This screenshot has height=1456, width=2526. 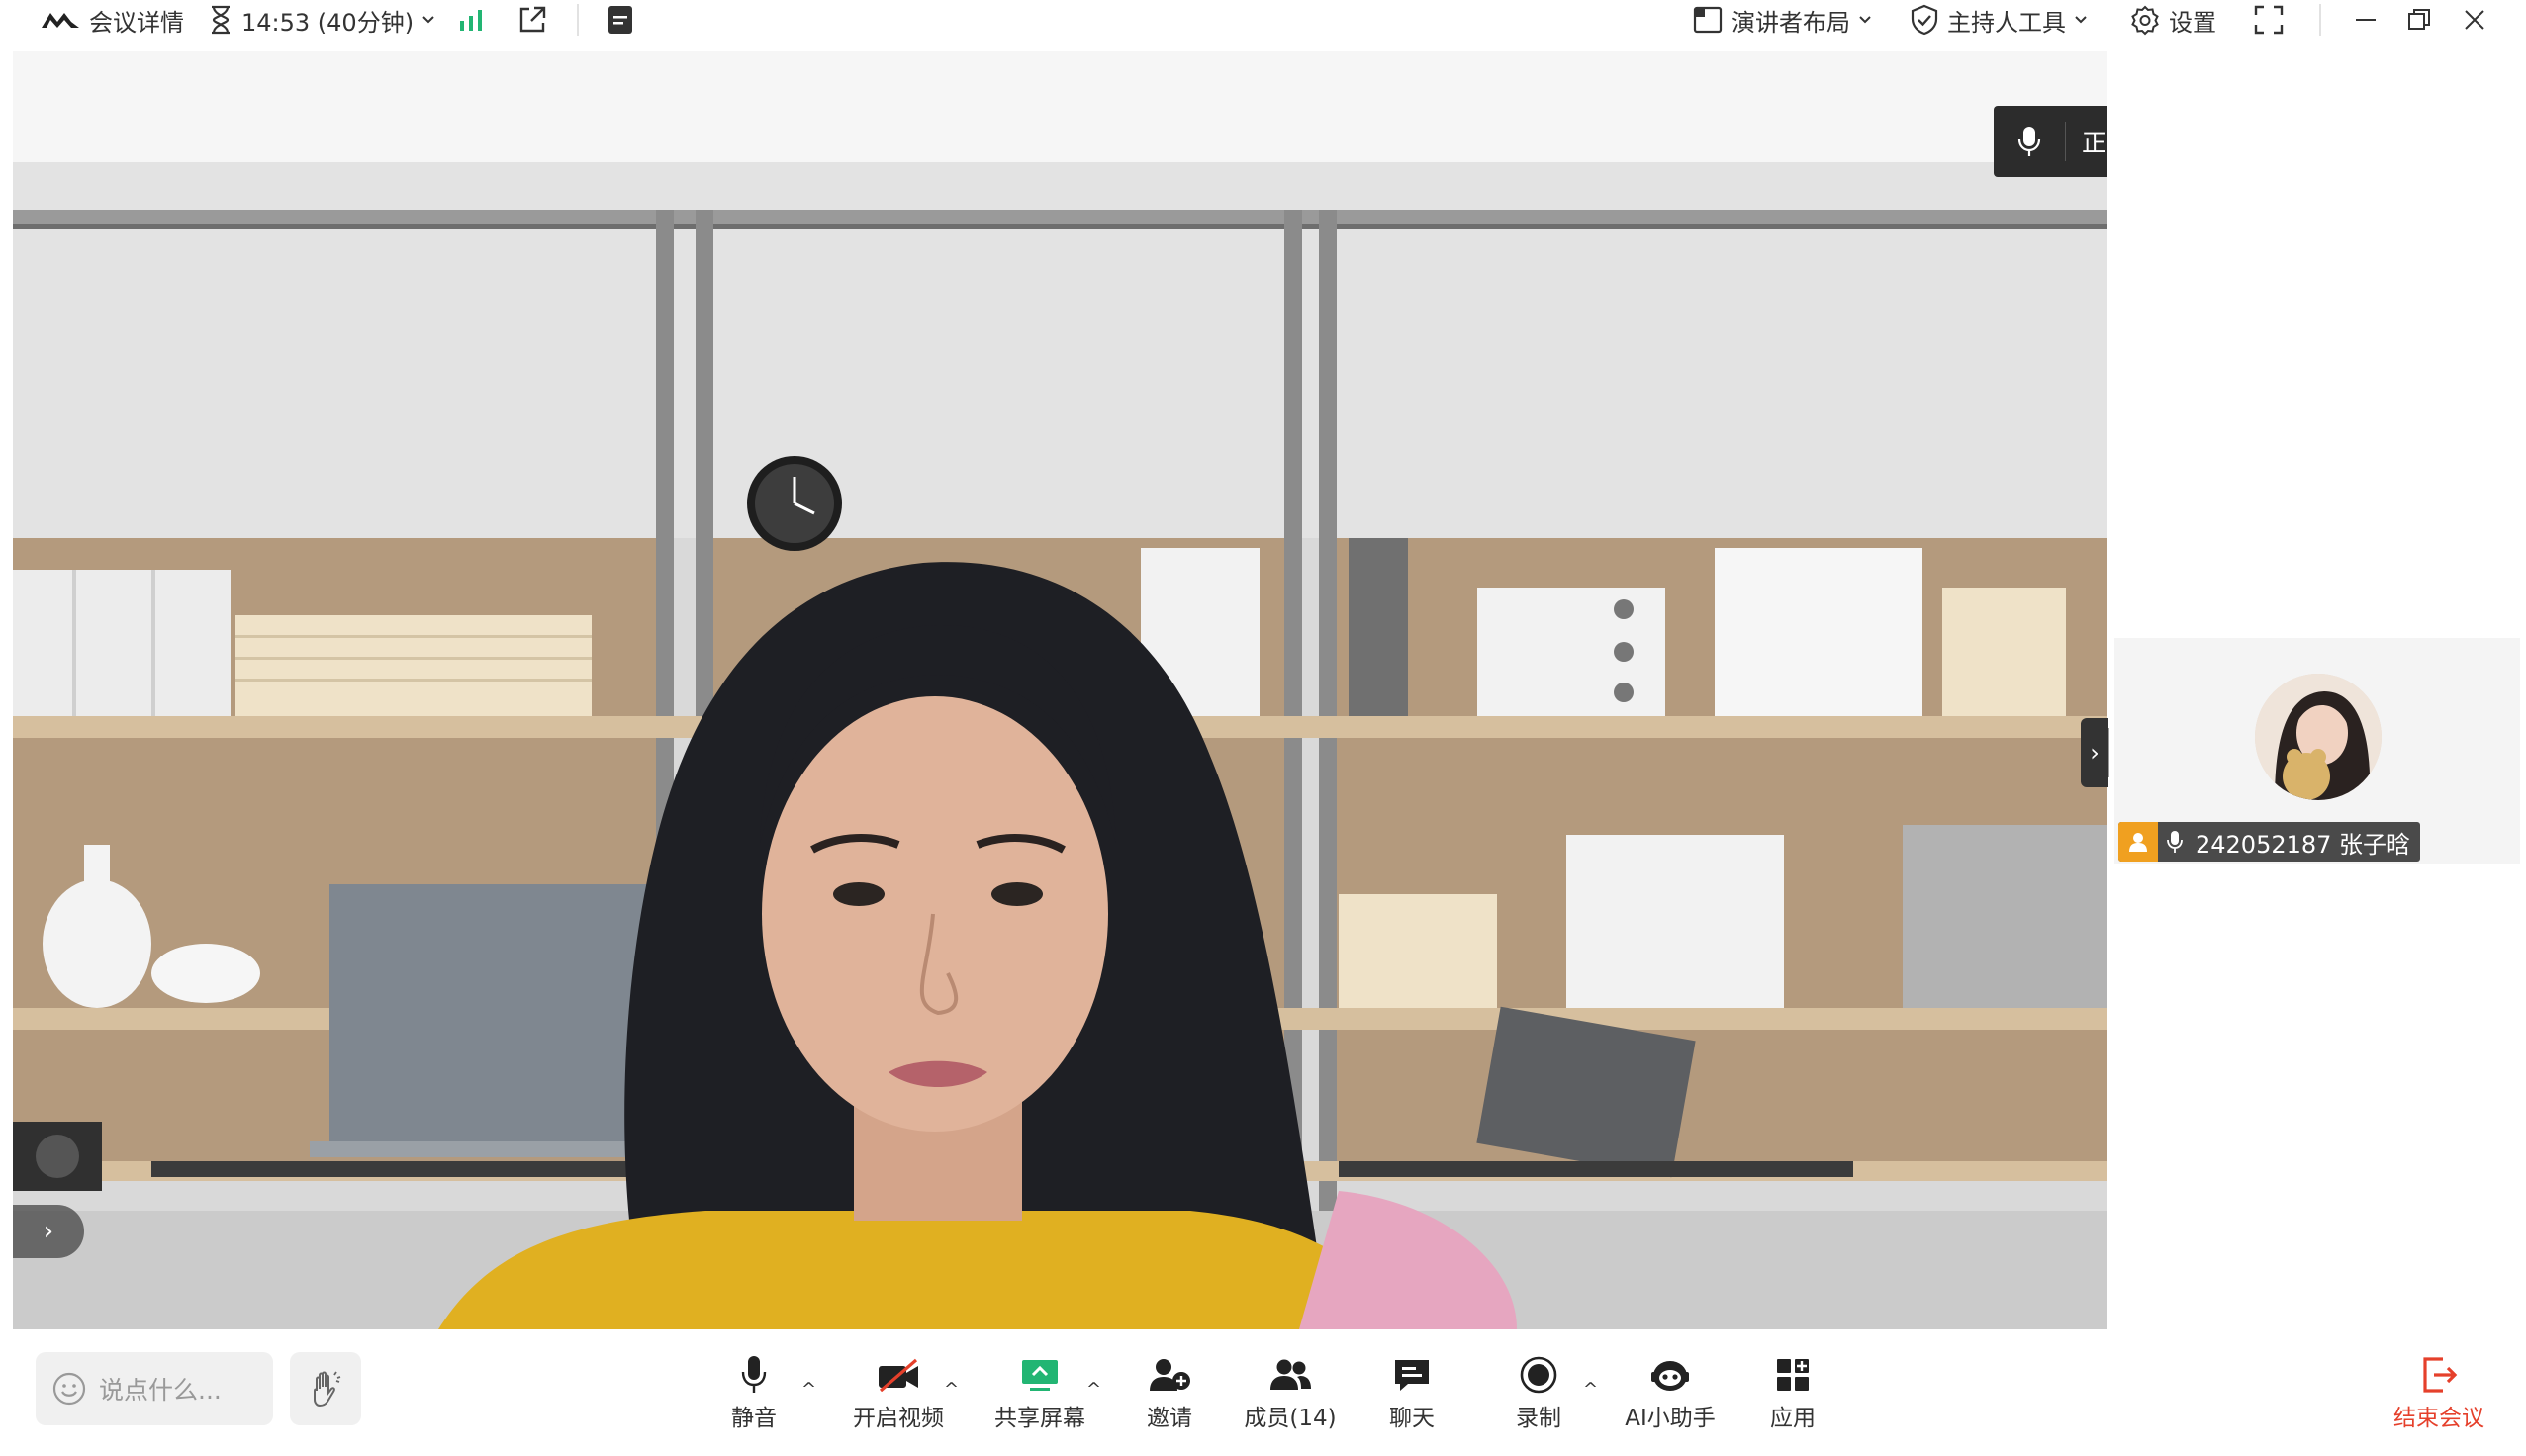 What do you see at coordinates (1093, 1389) in the screenshot?
I see `share-options-caret: ^` at bounding box center [1093, 1389].